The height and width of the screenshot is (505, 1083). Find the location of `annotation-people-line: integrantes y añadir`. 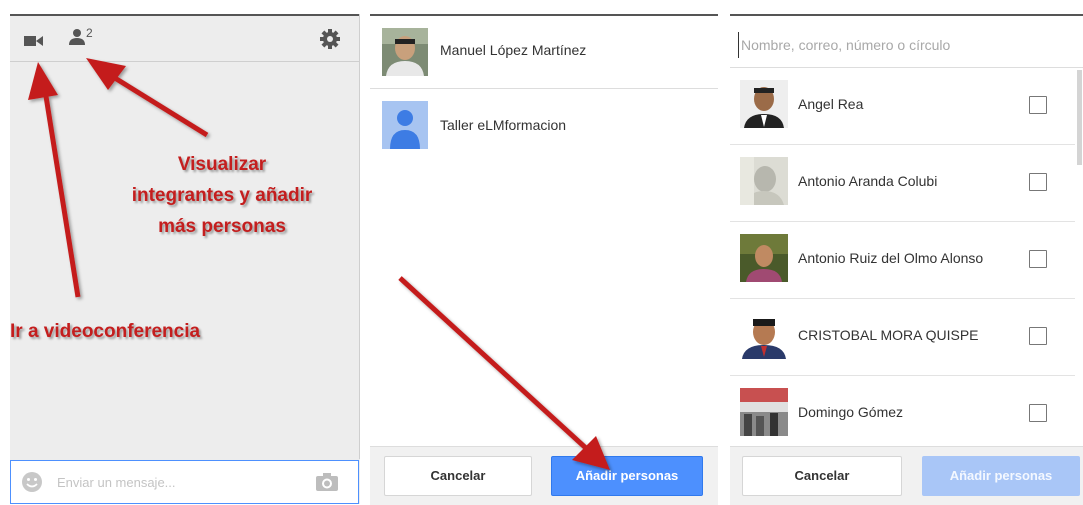

annotation-people-line: integrantes y añadir is located at coordinates (222, 195).